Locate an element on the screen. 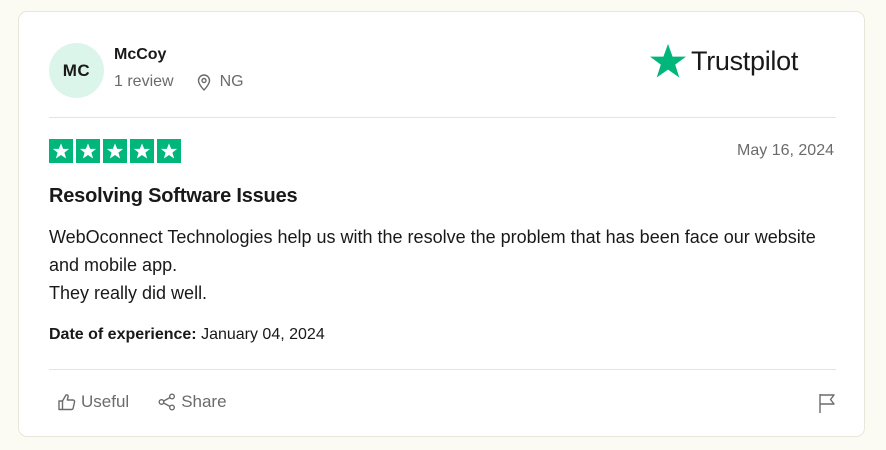 The height and width of the screenshot is (450, 886). share-label: Share is located at coordinates (204, 401).